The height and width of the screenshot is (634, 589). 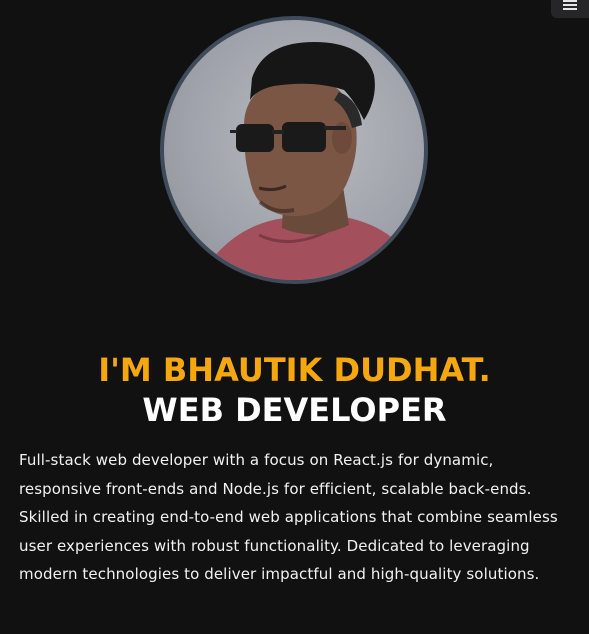 I want to click on menu-icon, so click(x=570, y=5).